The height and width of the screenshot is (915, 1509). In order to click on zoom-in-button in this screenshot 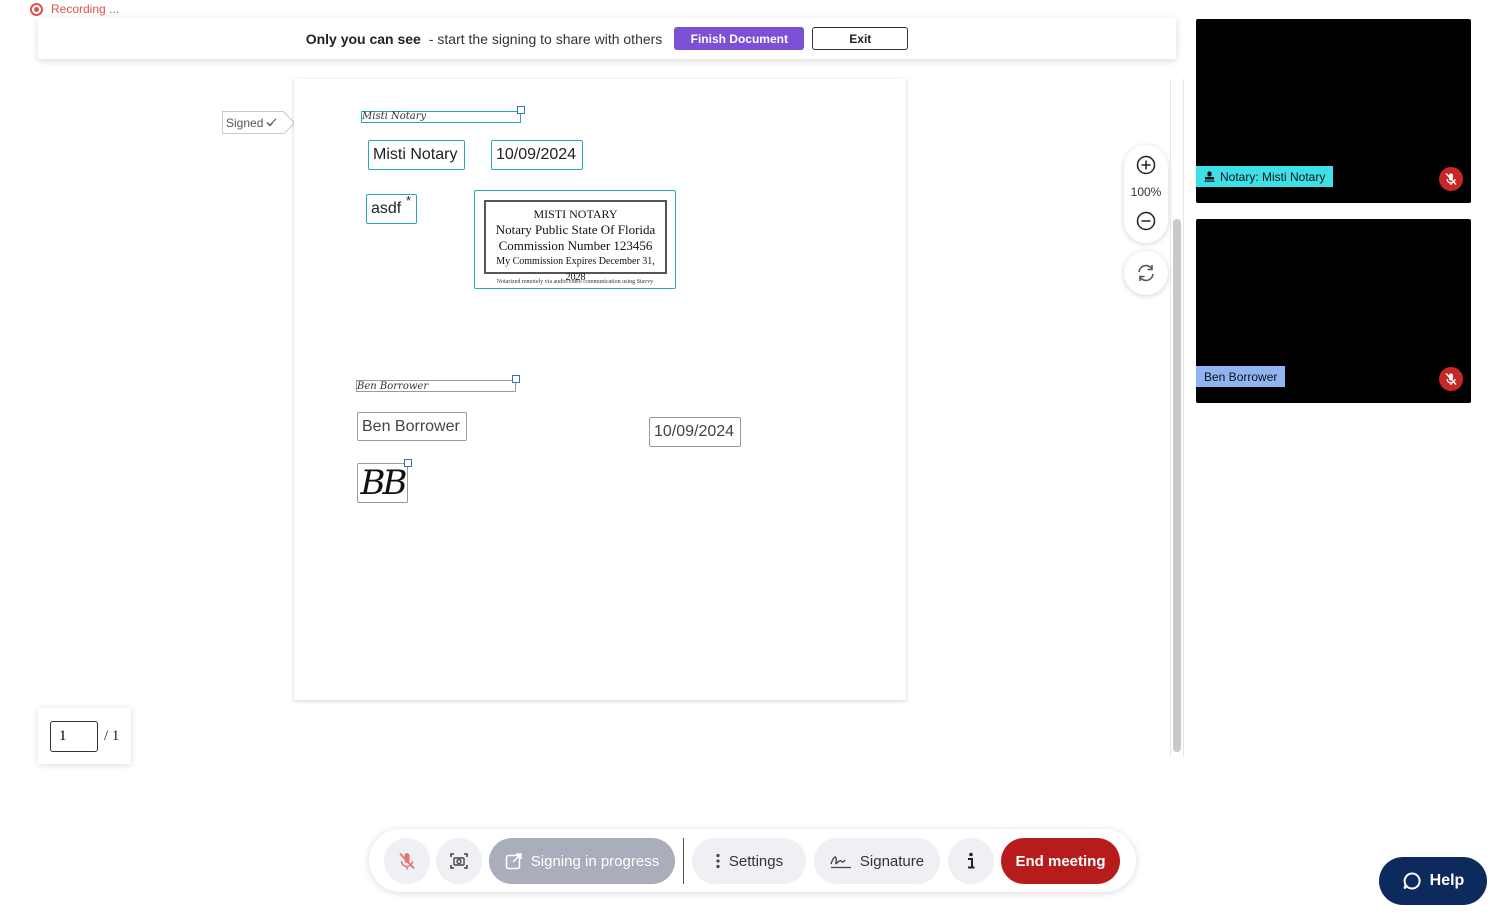, I will do `click(1146, 165)`.